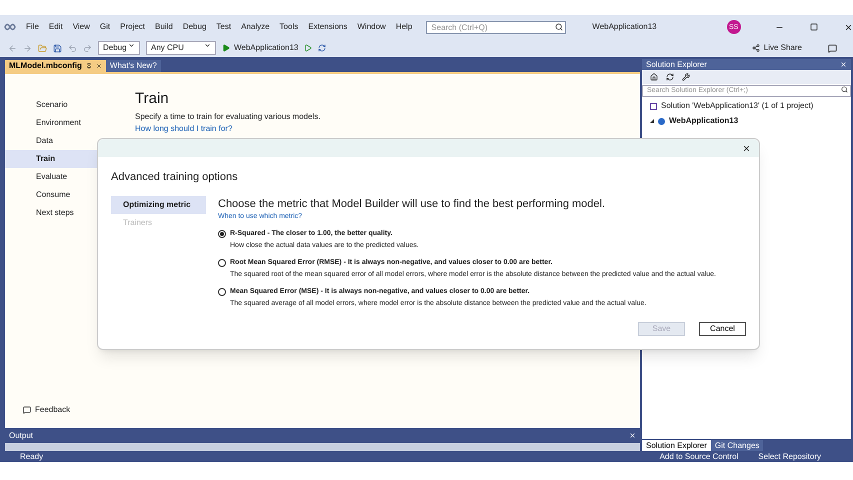  I want to click on menu-item: Project, so click(133, 27).